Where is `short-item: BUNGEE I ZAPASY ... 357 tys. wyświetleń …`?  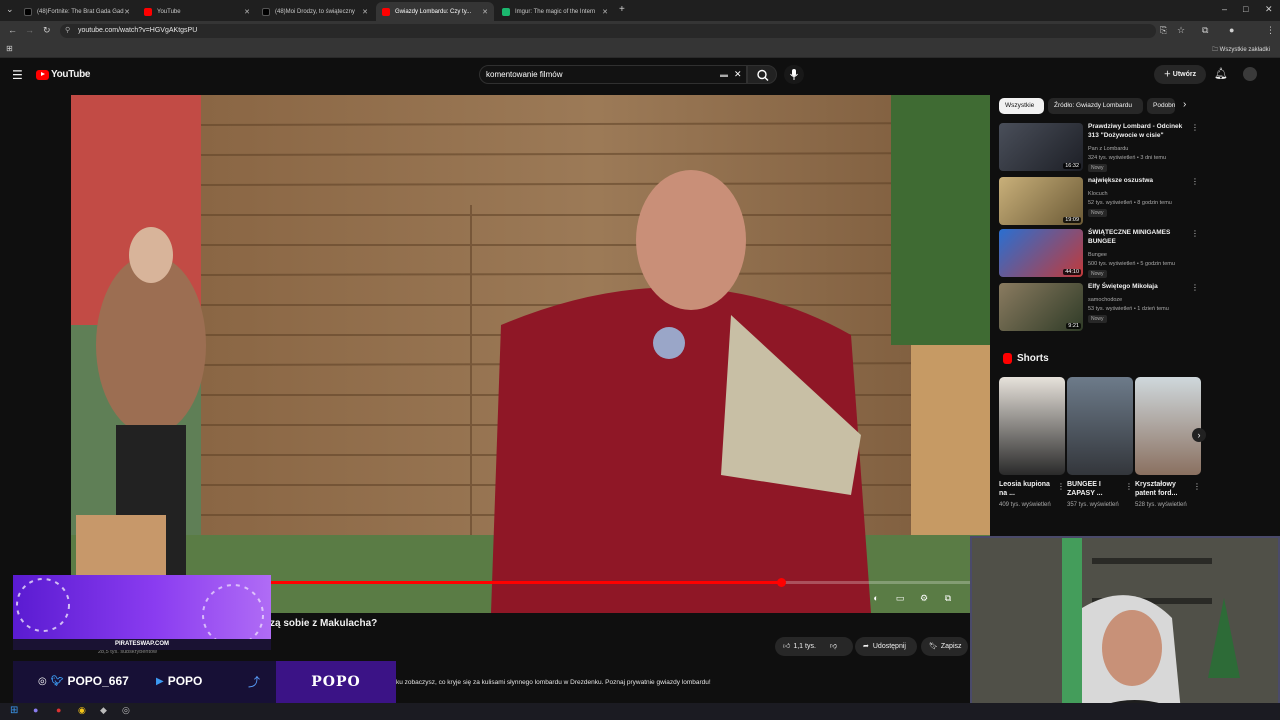
short-item: BUNGEE I ZAPASY ... 357 tys. wyświetleń … is located at coordinates (1100, 452).